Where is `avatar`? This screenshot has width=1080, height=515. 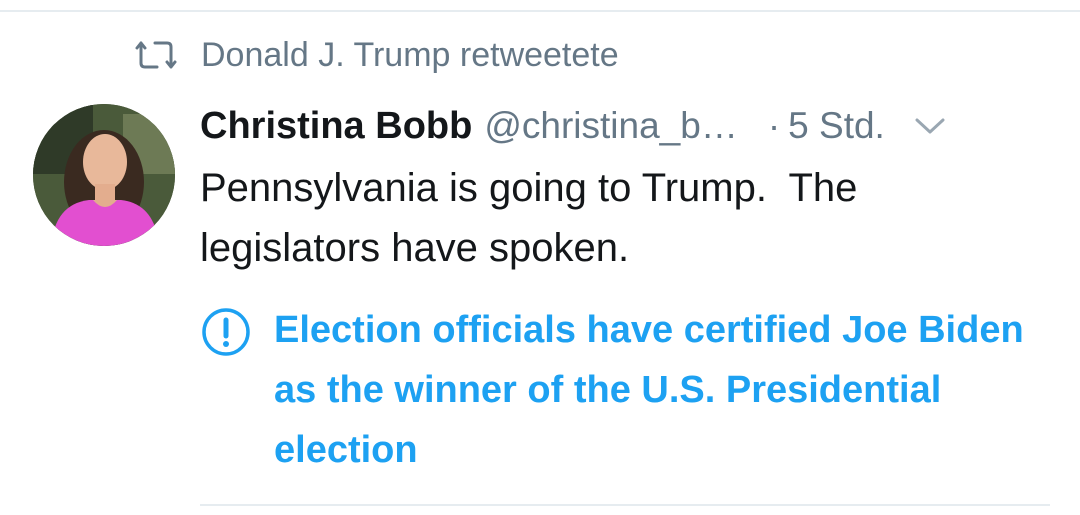
avatar is located at coordinates (104, 175).